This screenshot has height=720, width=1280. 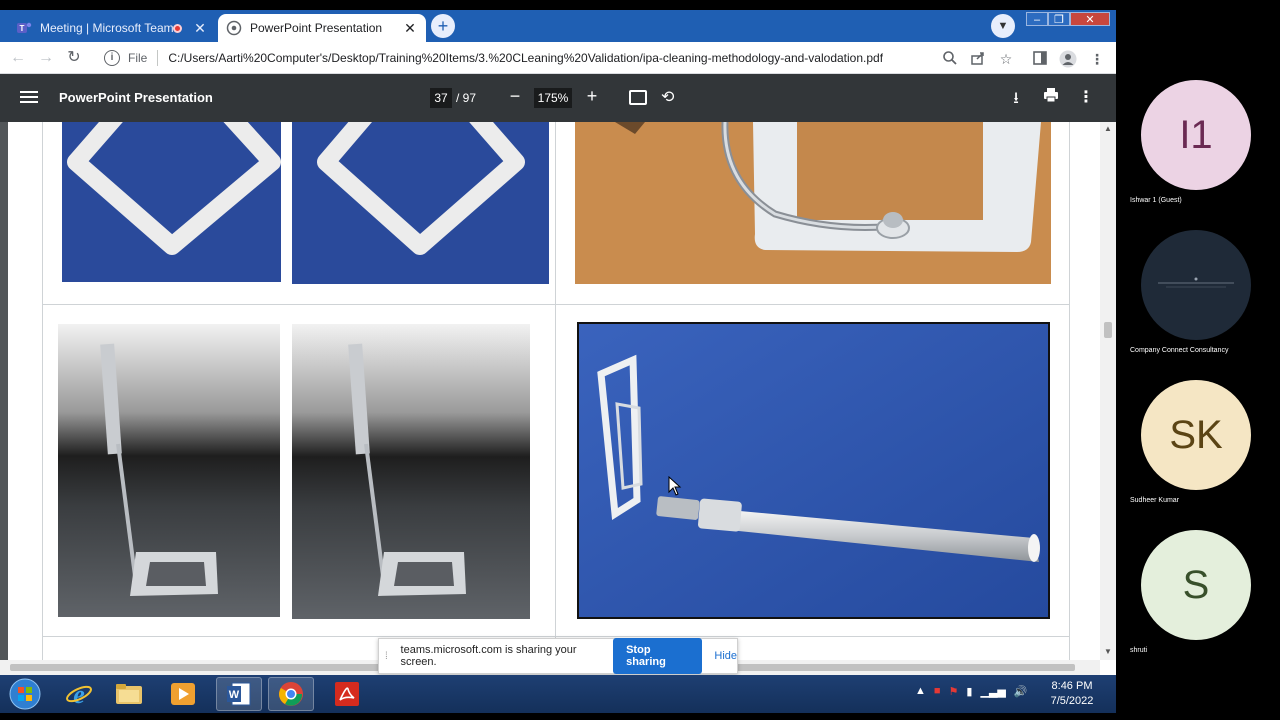 I want to click on participant-tile: SK Sudheer Kumar, so click(x=1205, y=455).